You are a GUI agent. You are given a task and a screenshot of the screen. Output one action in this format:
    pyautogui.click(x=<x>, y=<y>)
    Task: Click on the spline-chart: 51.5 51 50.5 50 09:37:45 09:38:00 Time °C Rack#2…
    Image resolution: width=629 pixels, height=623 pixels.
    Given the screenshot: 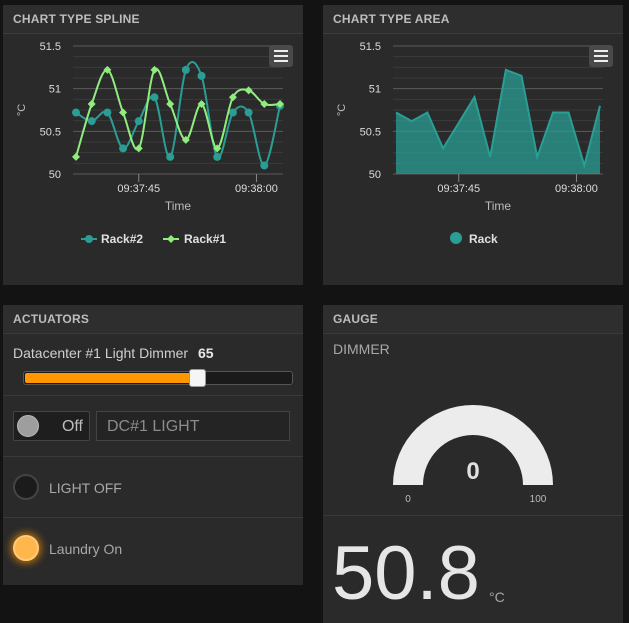 What is the action you would take?
    pyautogui.click(x=150, y=143)
    